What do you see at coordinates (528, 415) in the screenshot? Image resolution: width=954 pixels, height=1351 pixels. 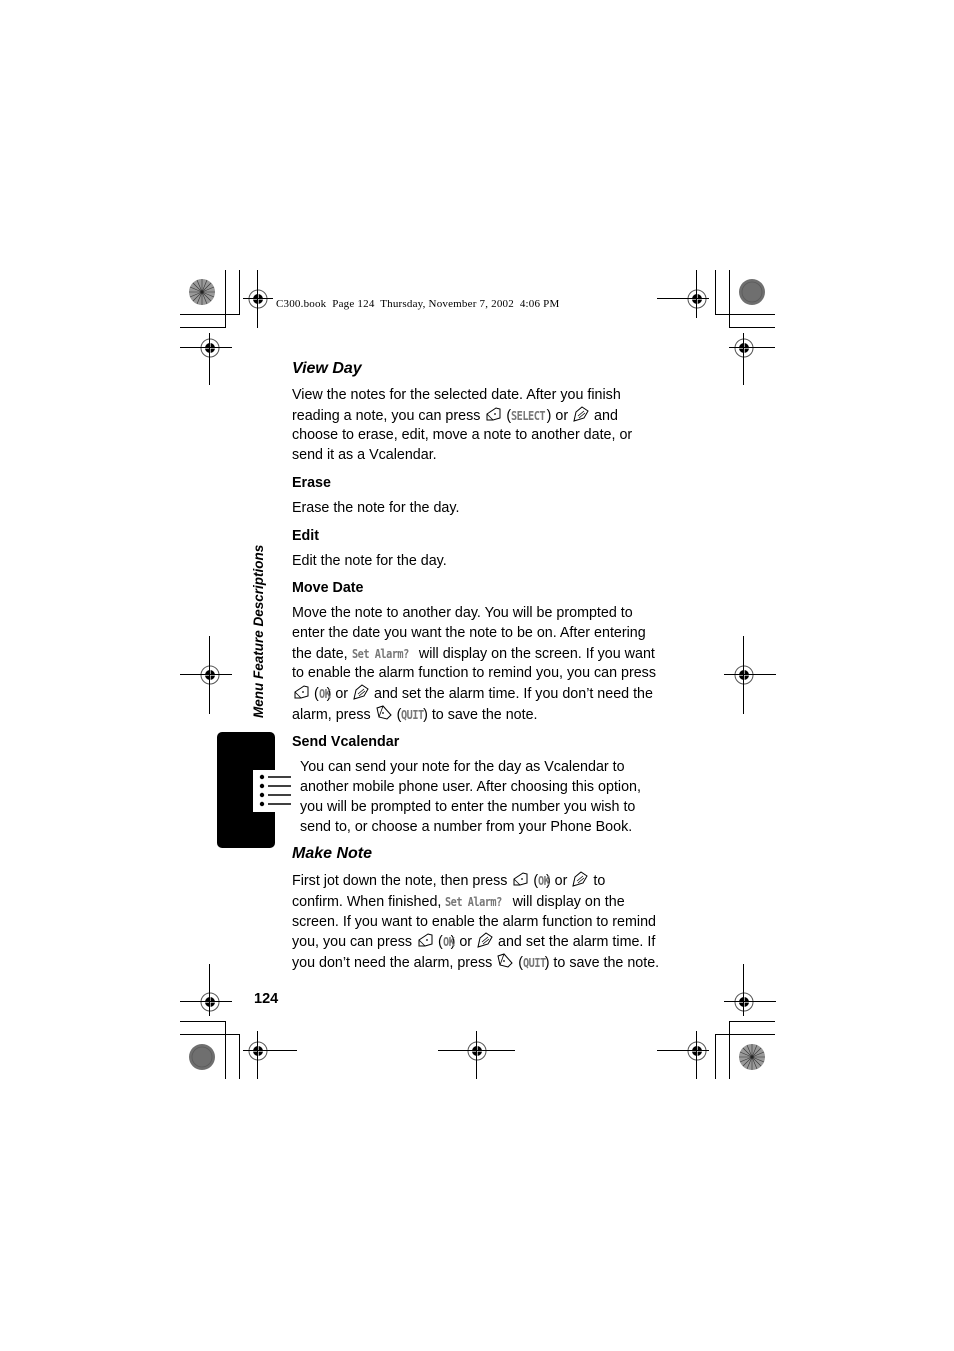 I see `lcd-key-label: SELECT` at bounding box center [528, 415].